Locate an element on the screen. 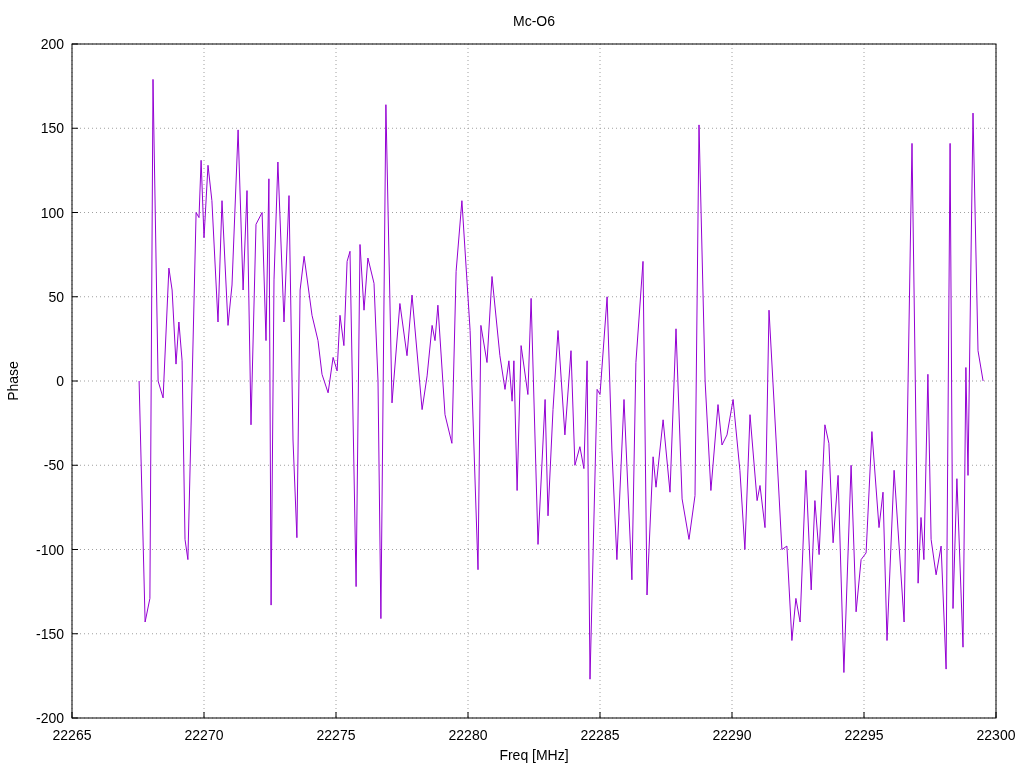  x-tick-label: 22300 is located at coordinates (996, 735).